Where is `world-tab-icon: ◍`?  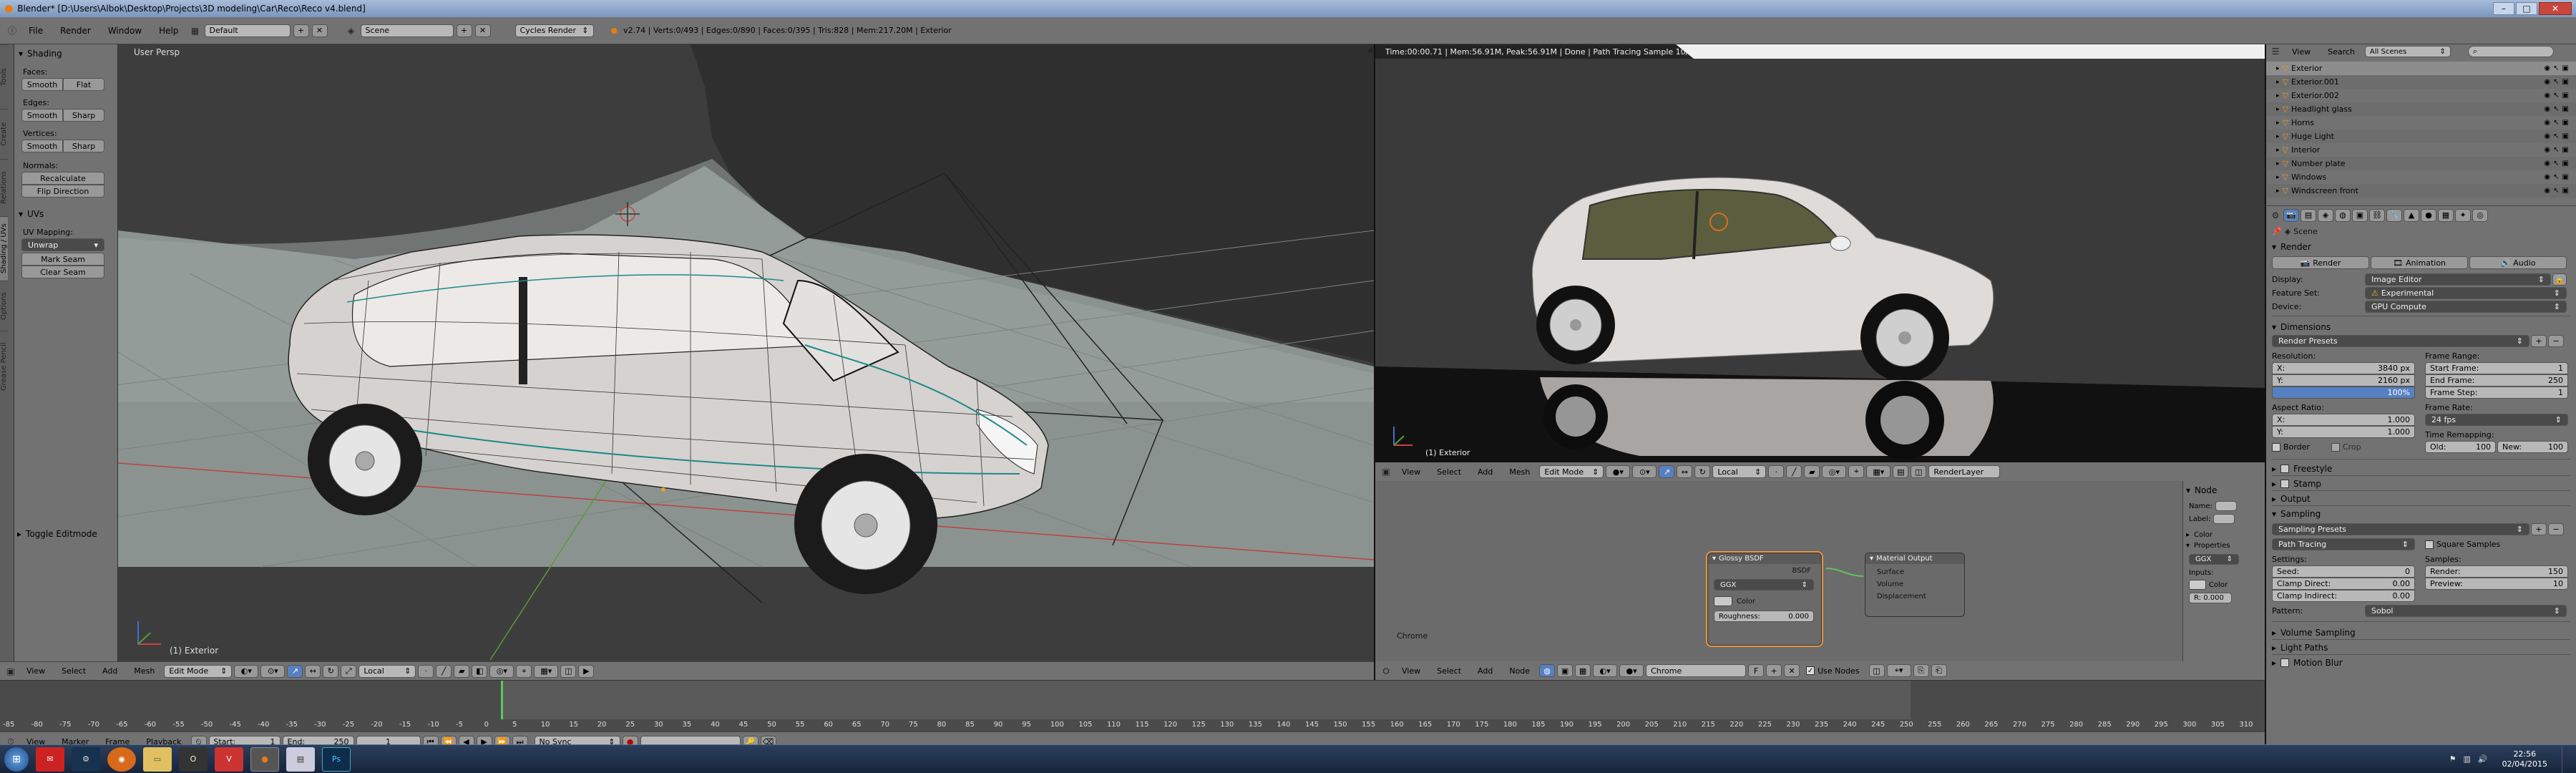 world-tab-icon: ◍ is located at coordinates (2343, 215).